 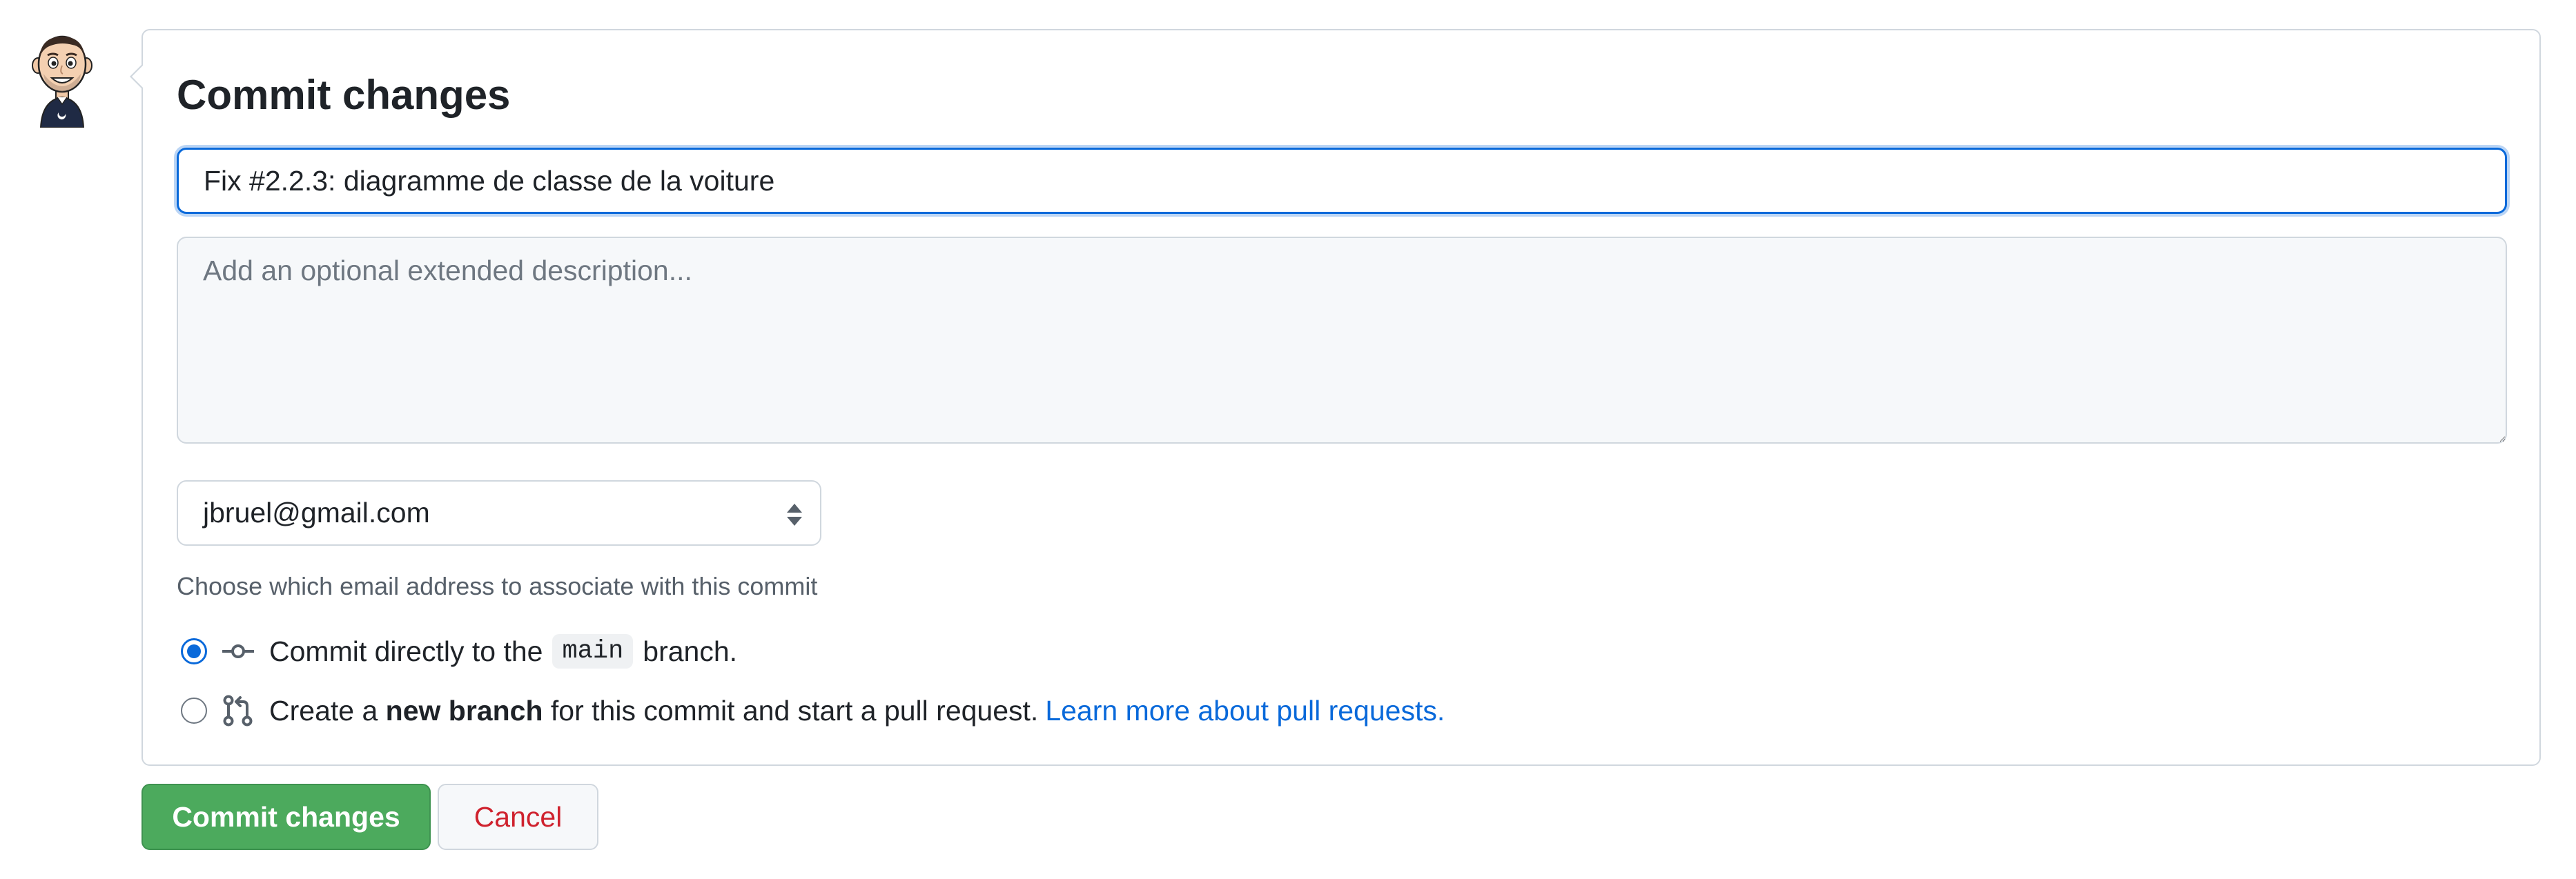 What do you see at coordinates (137, 77) in the screenshot?
I see `panel-pointer` at bounding box center [137, 77].